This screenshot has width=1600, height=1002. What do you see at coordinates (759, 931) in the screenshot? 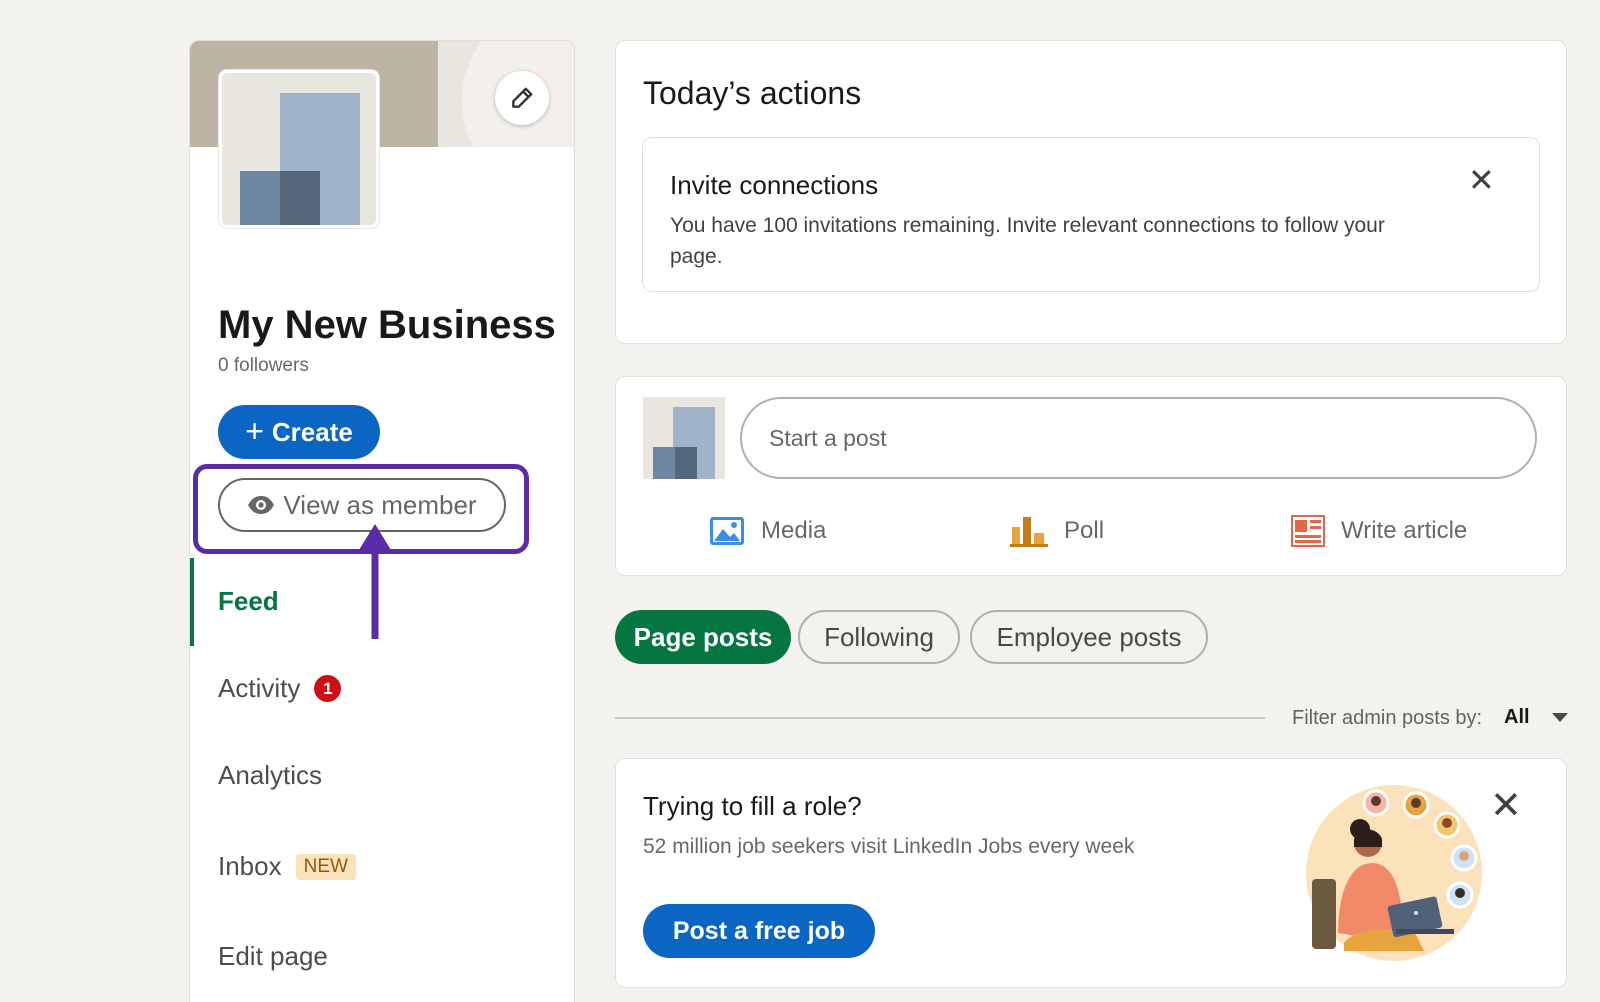
I see `post-free-job-button: Post a free job` at bounding box center [759, 931].